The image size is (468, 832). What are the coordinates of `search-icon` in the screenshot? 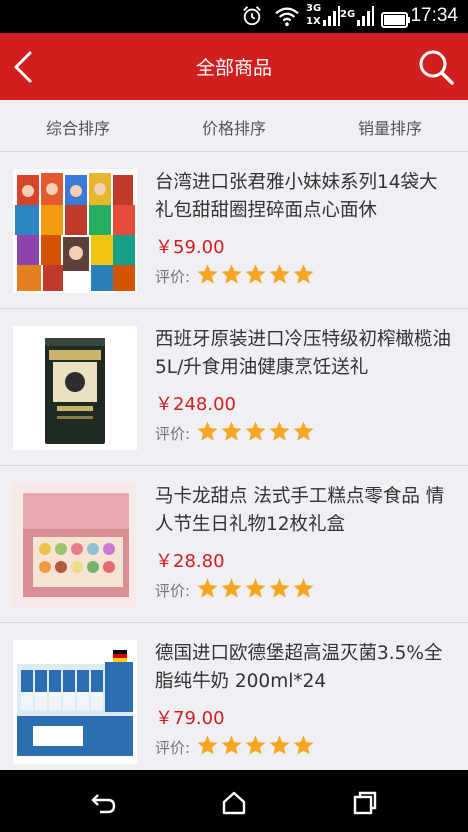 It's located at (436, 67).